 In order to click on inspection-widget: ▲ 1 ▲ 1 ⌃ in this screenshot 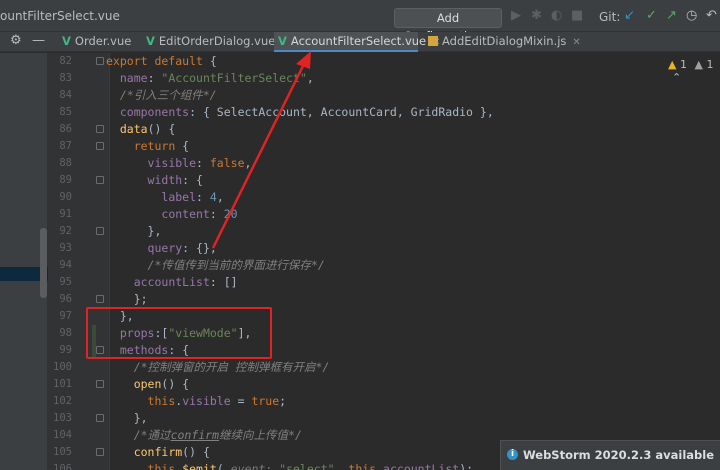, I will do `click(694, 71)`.